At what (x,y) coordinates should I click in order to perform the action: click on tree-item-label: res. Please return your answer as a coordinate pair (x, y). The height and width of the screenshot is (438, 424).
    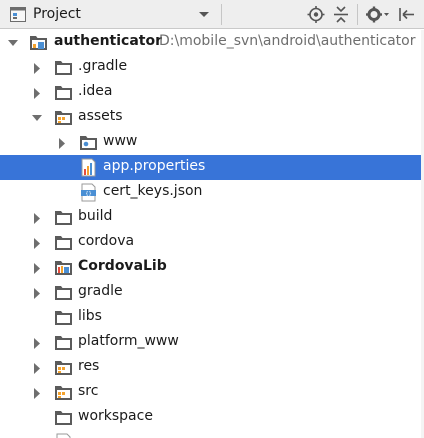
    Looking at the image, I should click on (89, 366).